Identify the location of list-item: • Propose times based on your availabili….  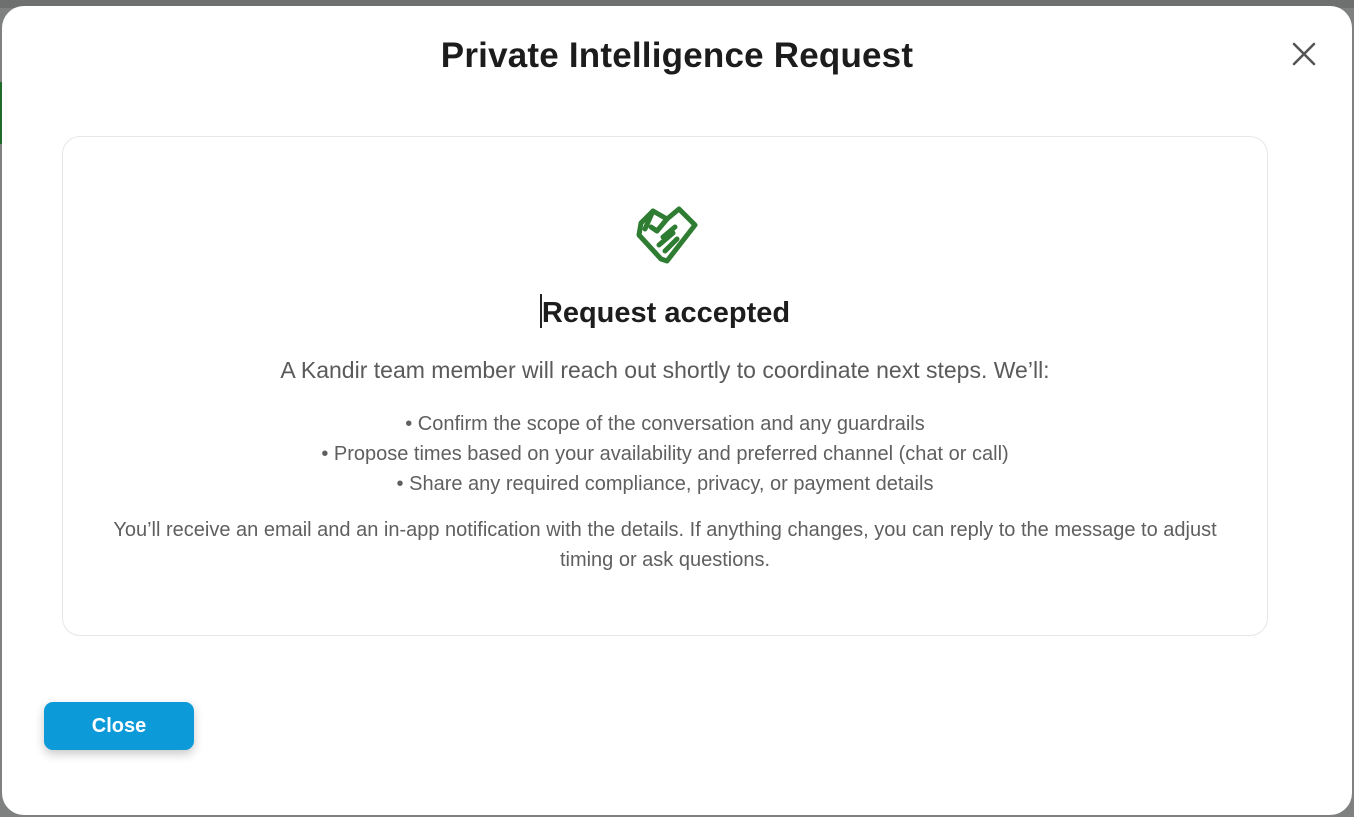
(665, 454).